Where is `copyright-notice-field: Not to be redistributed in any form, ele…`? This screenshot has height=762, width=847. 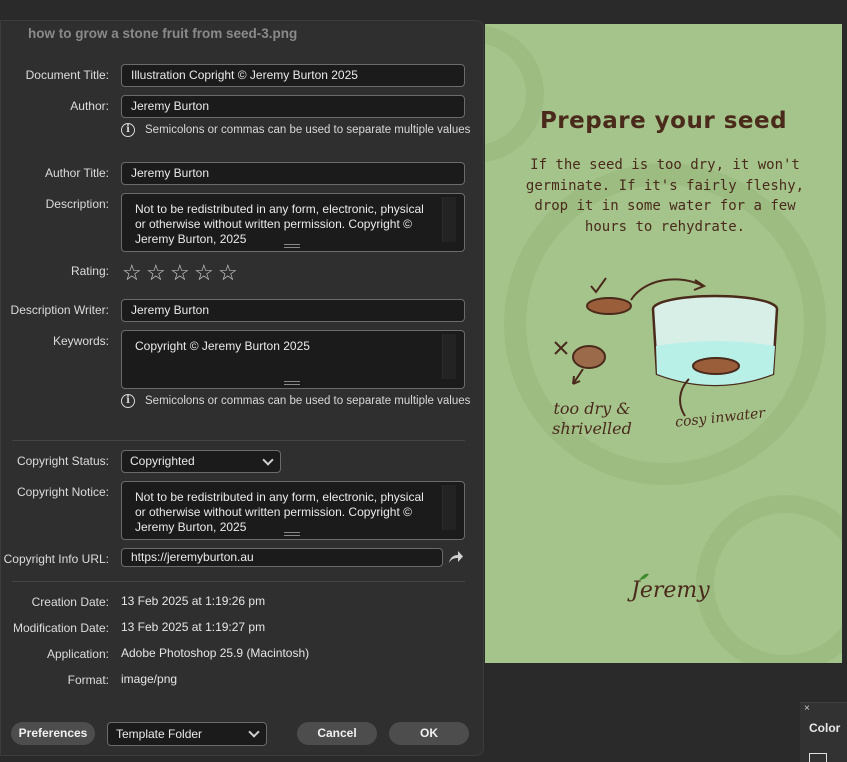 copyright-notice-field: Not to be redistributed in any form, ele… is located at coordinates (293, 510).